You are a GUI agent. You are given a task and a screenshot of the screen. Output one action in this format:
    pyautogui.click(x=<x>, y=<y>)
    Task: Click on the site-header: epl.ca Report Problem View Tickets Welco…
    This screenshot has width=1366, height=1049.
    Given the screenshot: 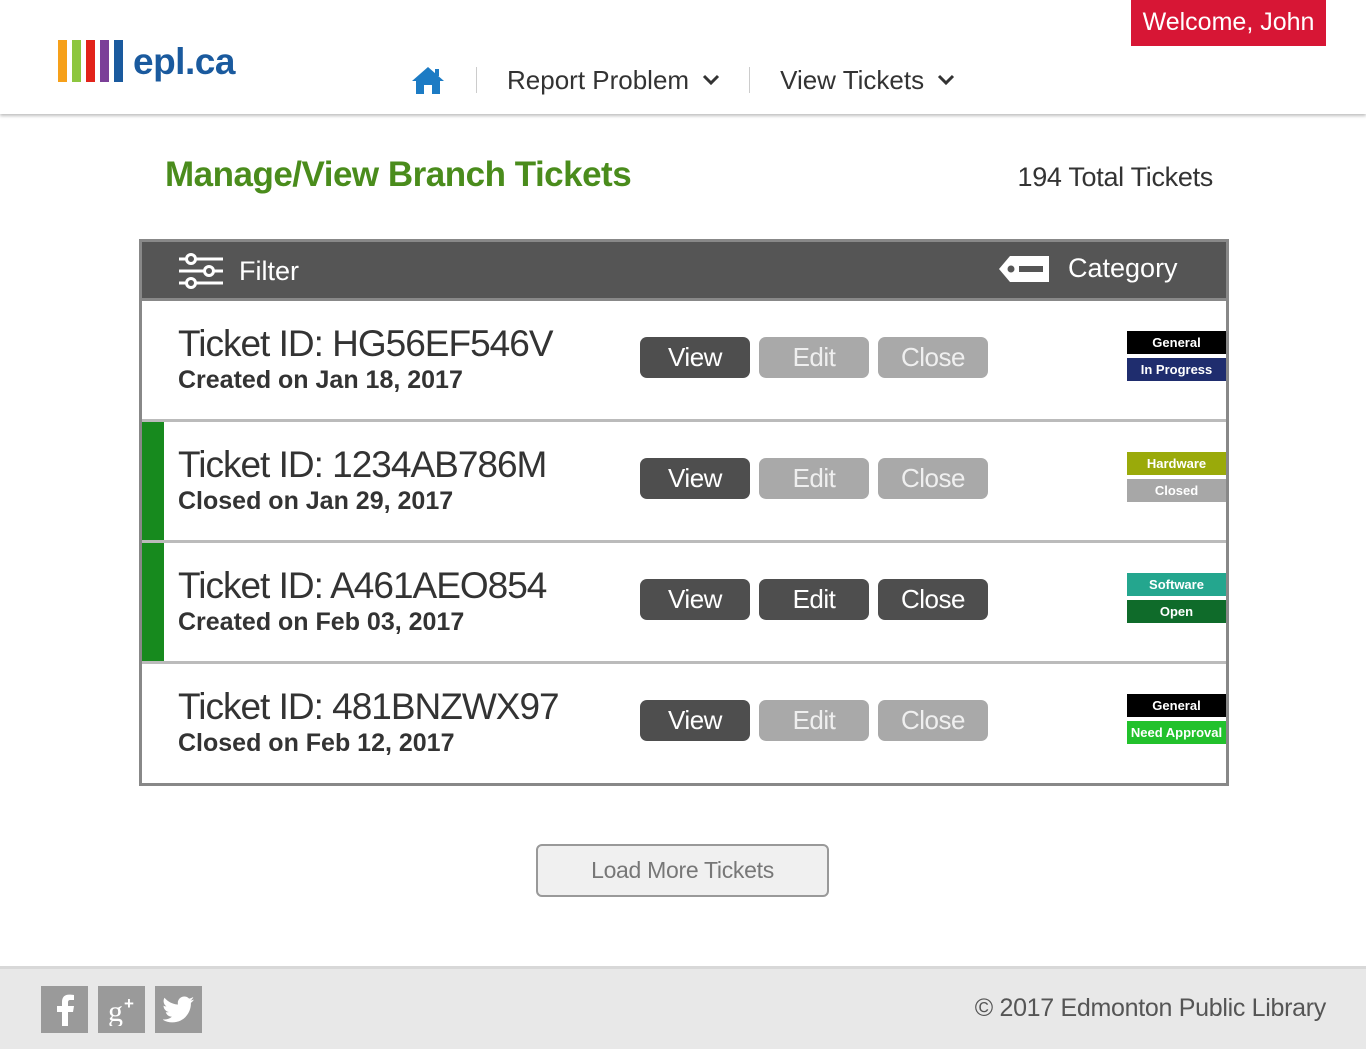 What is the action you would take?
    pyautogui.click(x=683, y=57)
    